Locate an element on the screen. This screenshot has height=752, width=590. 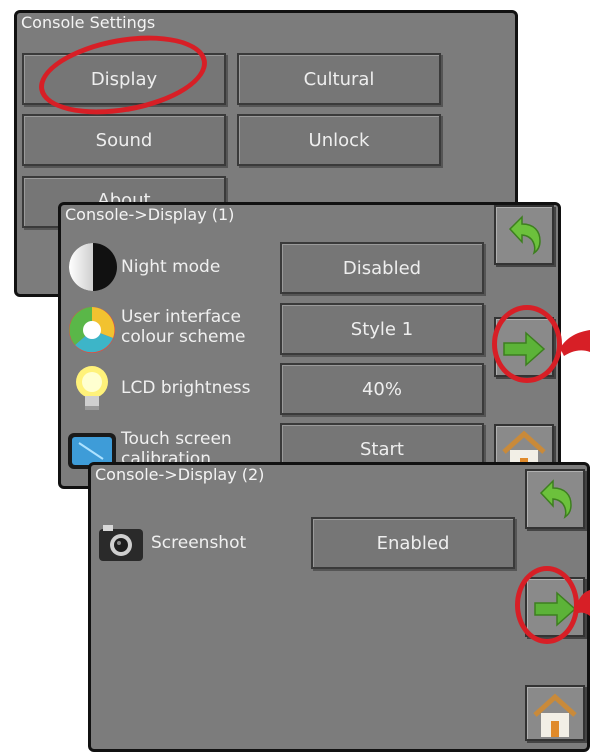
display-button: Display is located at coordinates (124, 79).